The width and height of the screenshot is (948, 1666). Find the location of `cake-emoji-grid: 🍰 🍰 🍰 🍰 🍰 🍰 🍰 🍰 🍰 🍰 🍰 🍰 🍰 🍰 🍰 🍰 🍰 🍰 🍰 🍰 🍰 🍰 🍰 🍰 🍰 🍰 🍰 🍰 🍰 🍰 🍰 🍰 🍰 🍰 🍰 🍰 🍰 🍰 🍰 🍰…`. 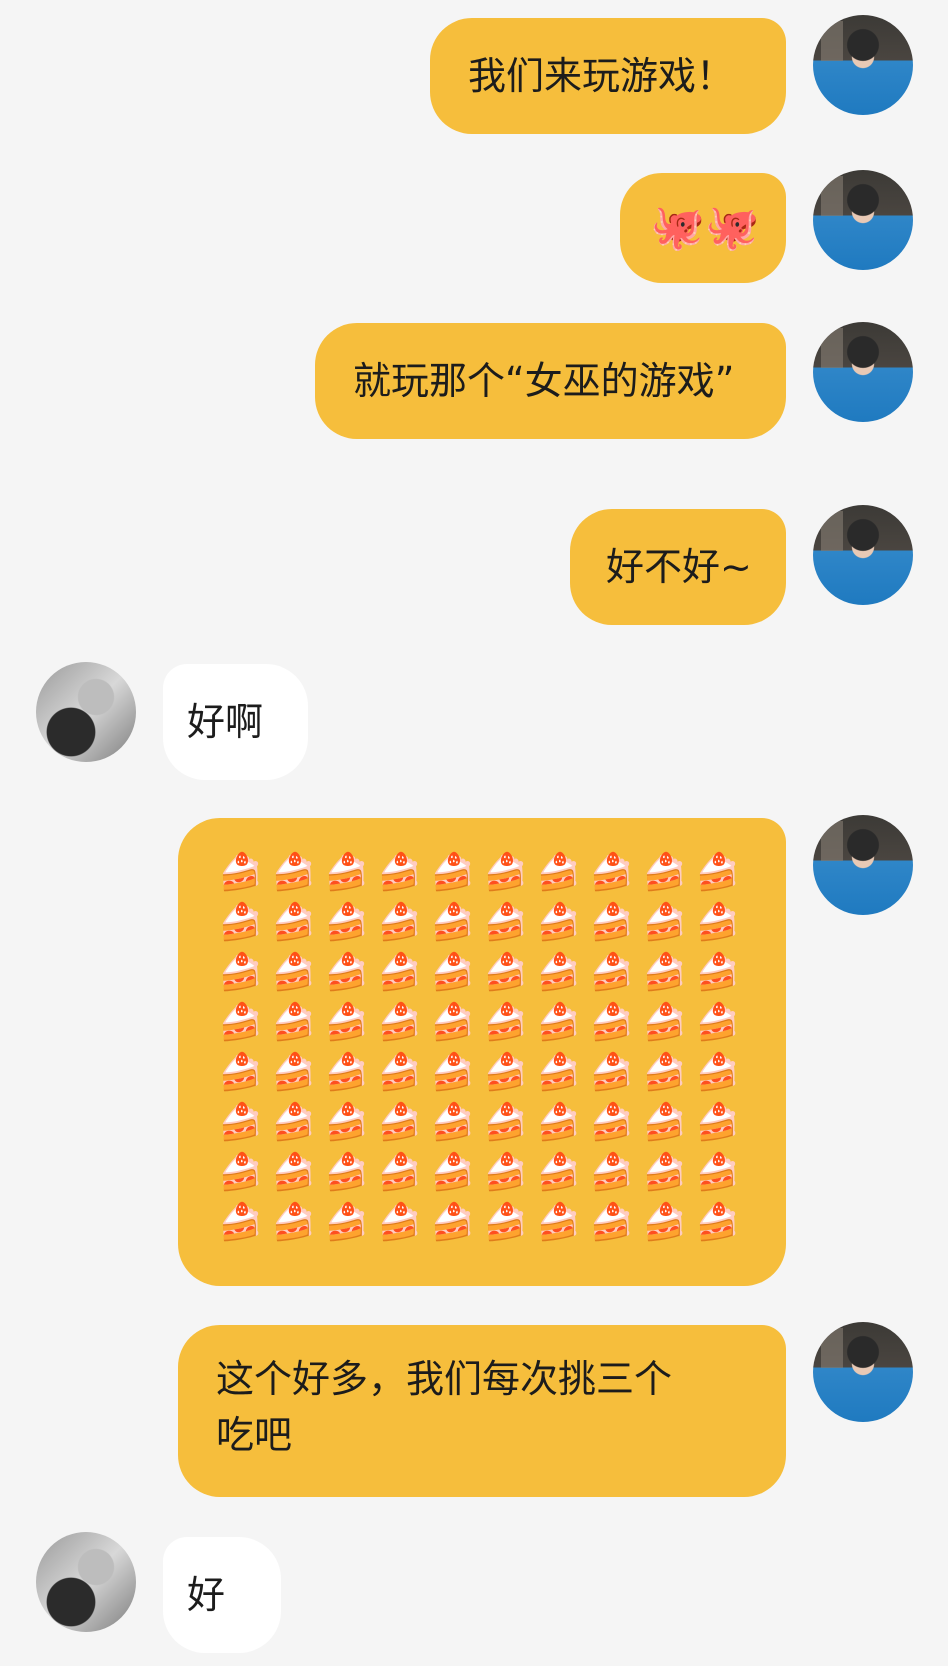

cake-emoji-grid: 🍰 🍰 🍰 🍰 🍰 🍰 🍰 🍰 🍰 🍰 🍰 🍰 🍰 🍰 🍰 🍰 🍰 🍰 🍰 🍰 🍰 🍰 🍰 🍰 🍰 🍰 🍰 🍰 🍰 🍰 🍰 🍰 🍰 🍰 🍰 🍰 🍰 🍰 🍰 🍰… is located at coordinates (479, 1048).